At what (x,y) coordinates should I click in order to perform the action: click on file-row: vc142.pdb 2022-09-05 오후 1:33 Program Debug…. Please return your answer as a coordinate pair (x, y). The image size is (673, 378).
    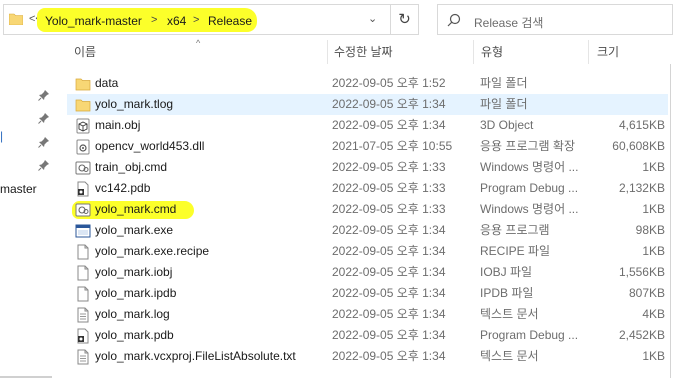
    Looking at the image, I should click on (367, 188).